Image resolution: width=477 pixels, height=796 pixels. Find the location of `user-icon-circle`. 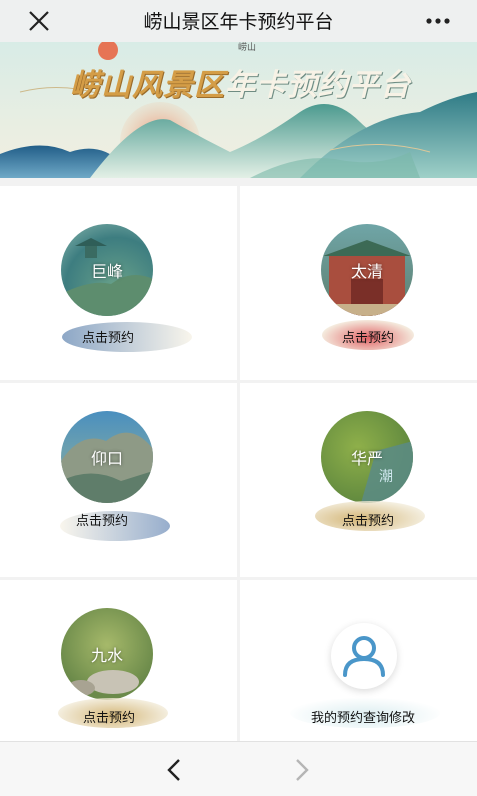

user-icon-circle is located at coordinates (364, 656).